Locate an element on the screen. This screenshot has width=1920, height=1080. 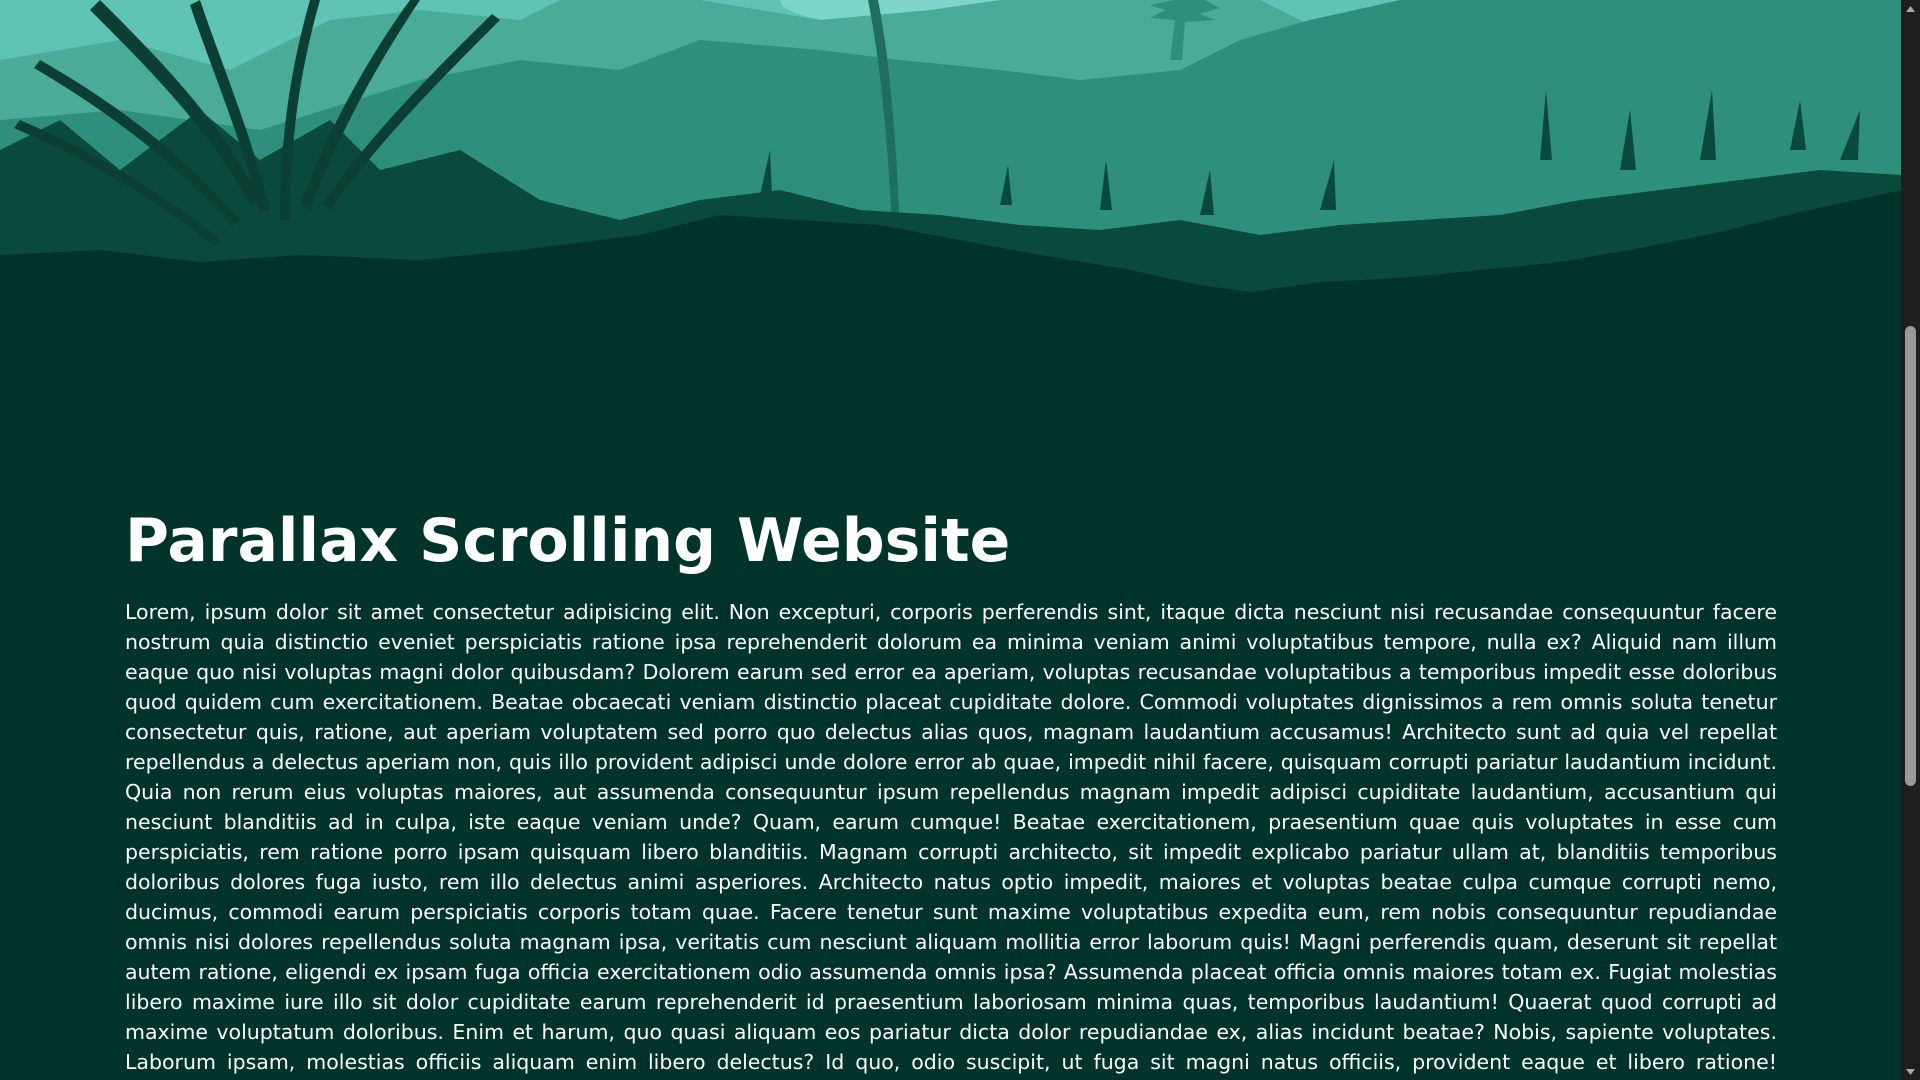
triangle-down-icon is located at coordinates (1910, 1071).